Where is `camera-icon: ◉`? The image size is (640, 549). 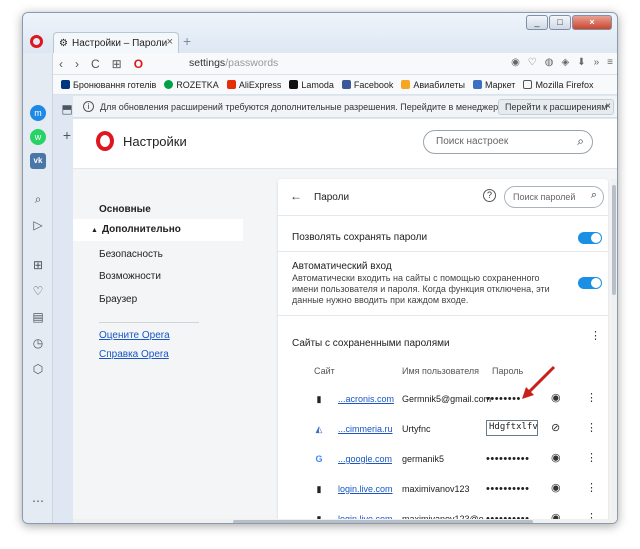 camera-icon: ◉ is located at coordinates (515, 62).